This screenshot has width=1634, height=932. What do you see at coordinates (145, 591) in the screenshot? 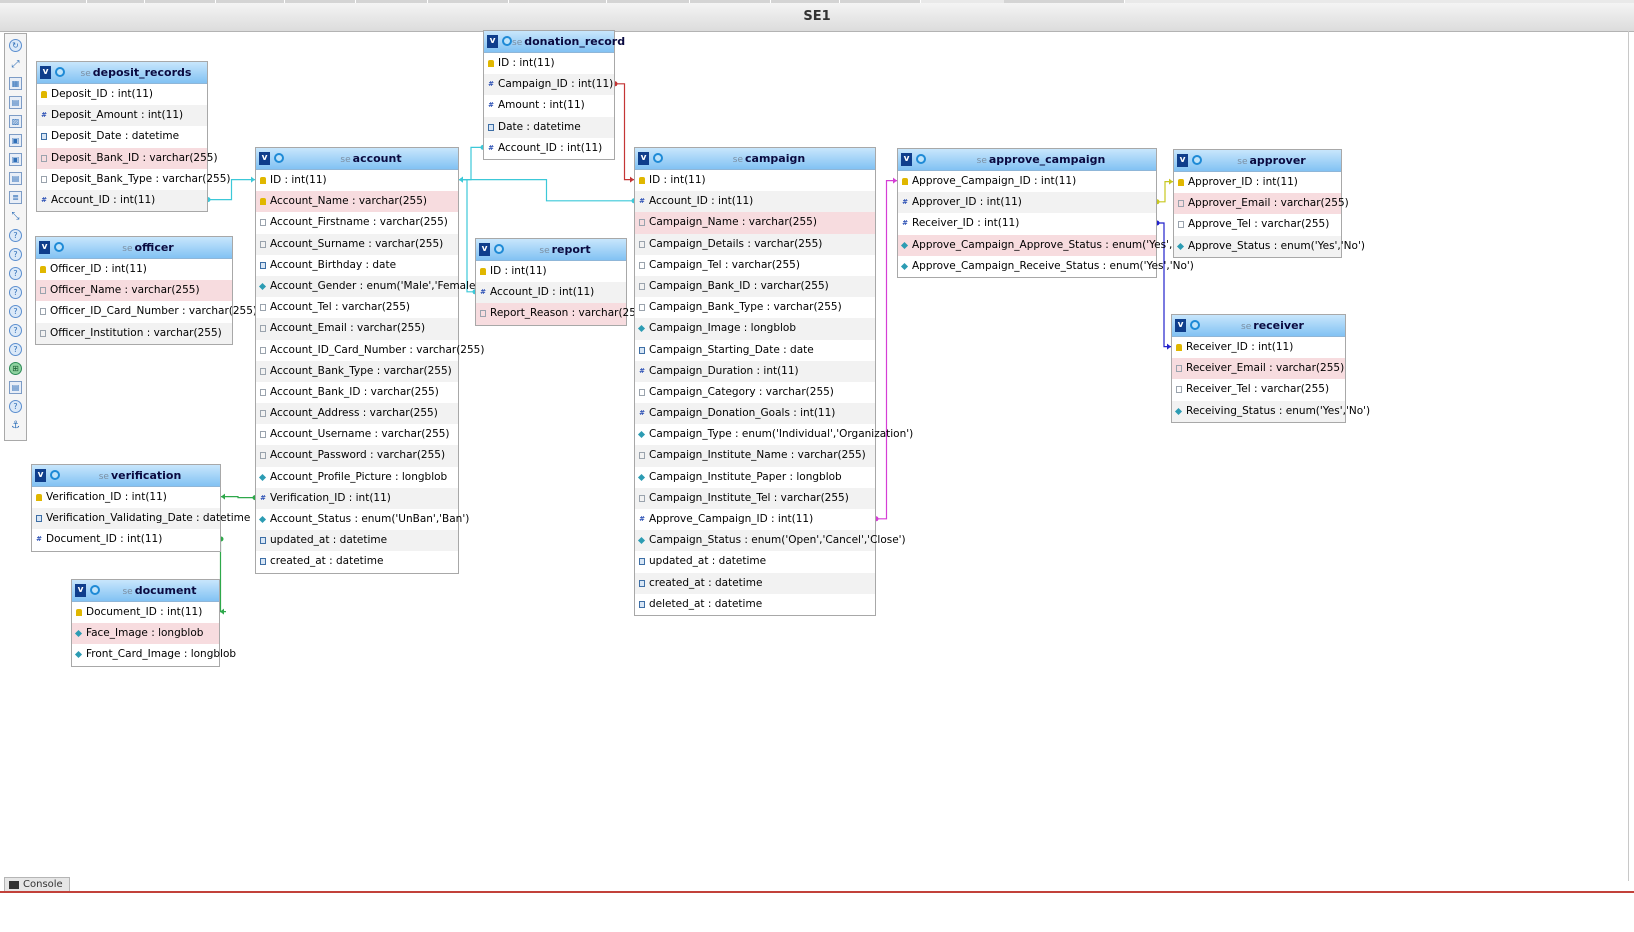
I see `table-header: v se document` at bounding box center [145, 591].